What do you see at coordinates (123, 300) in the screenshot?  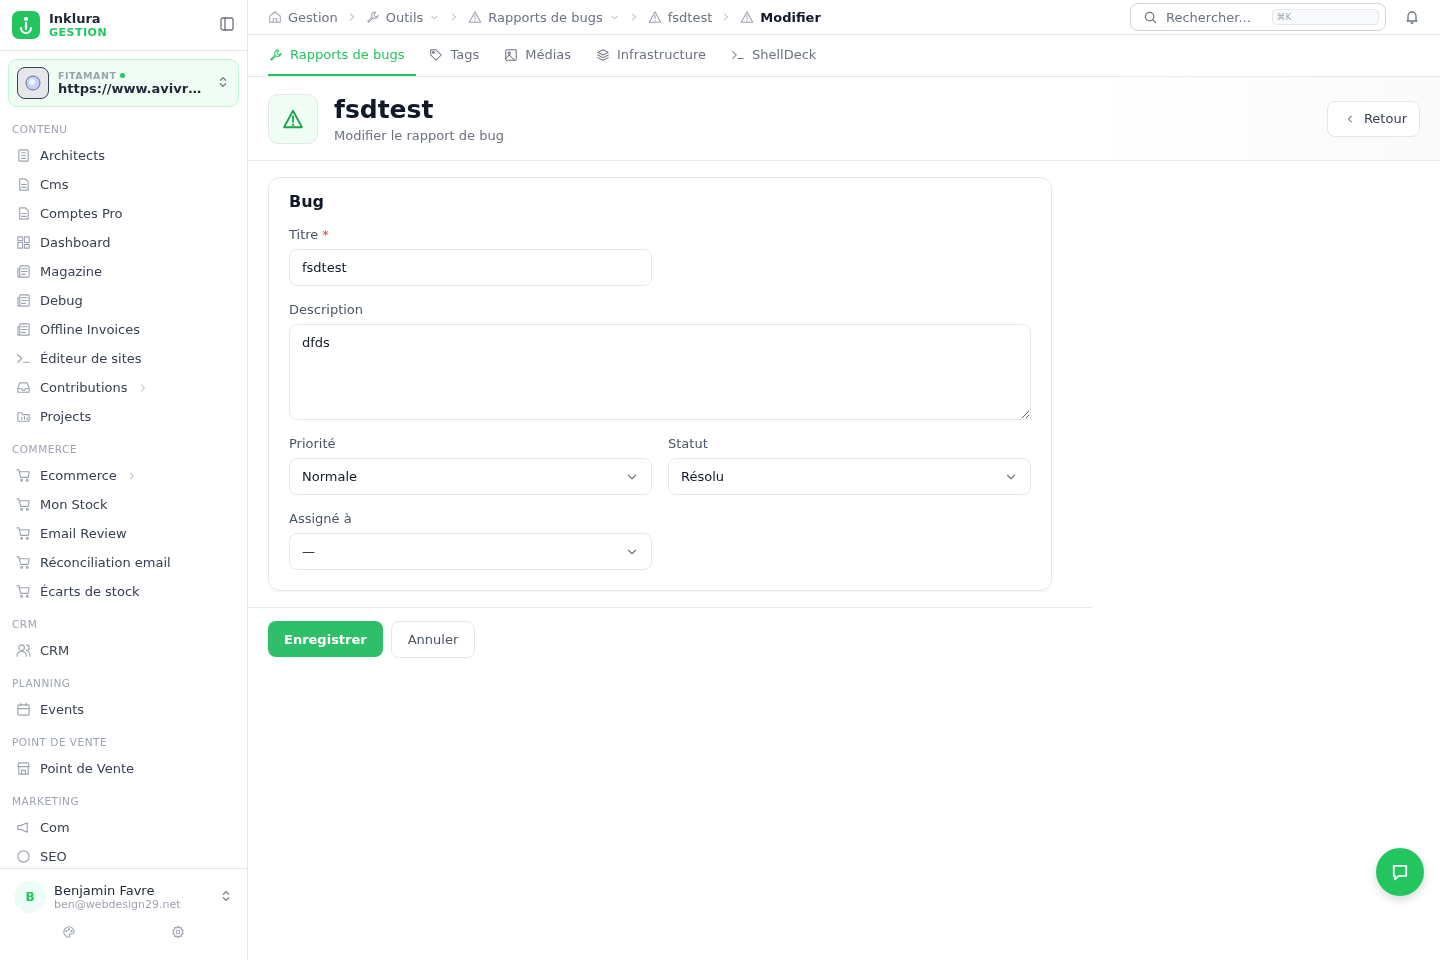 I see `sidebar-item: Debug` at bounding box center [123, 300].